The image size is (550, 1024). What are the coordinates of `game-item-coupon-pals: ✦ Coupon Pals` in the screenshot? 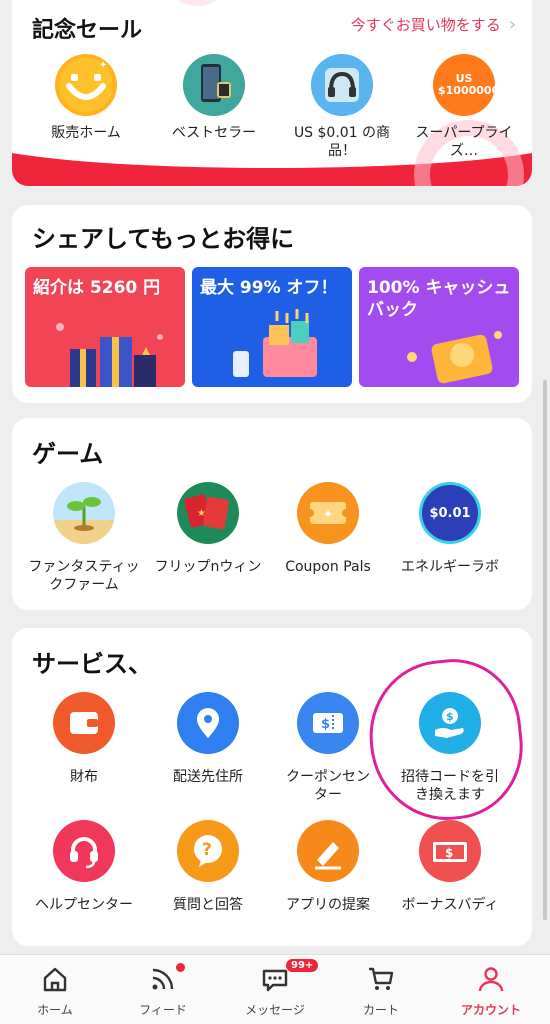 It's located at (328, 529).